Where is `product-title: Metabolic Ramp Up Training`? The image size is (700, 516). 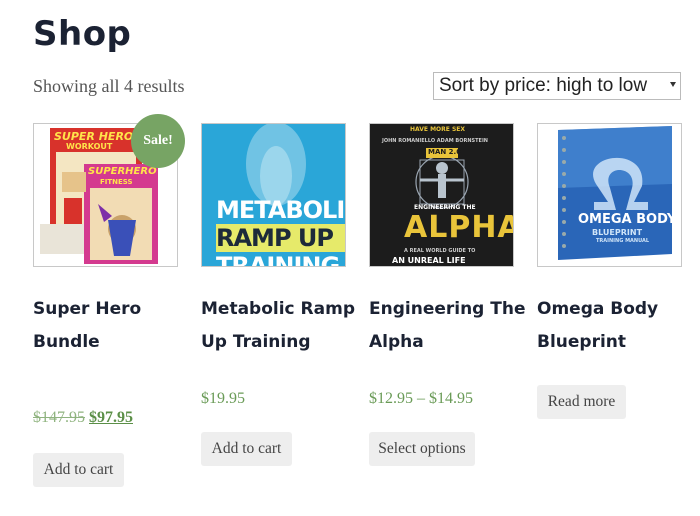
product-title: Metabolic Ramp Up Training is located at coordinates (281, 326).